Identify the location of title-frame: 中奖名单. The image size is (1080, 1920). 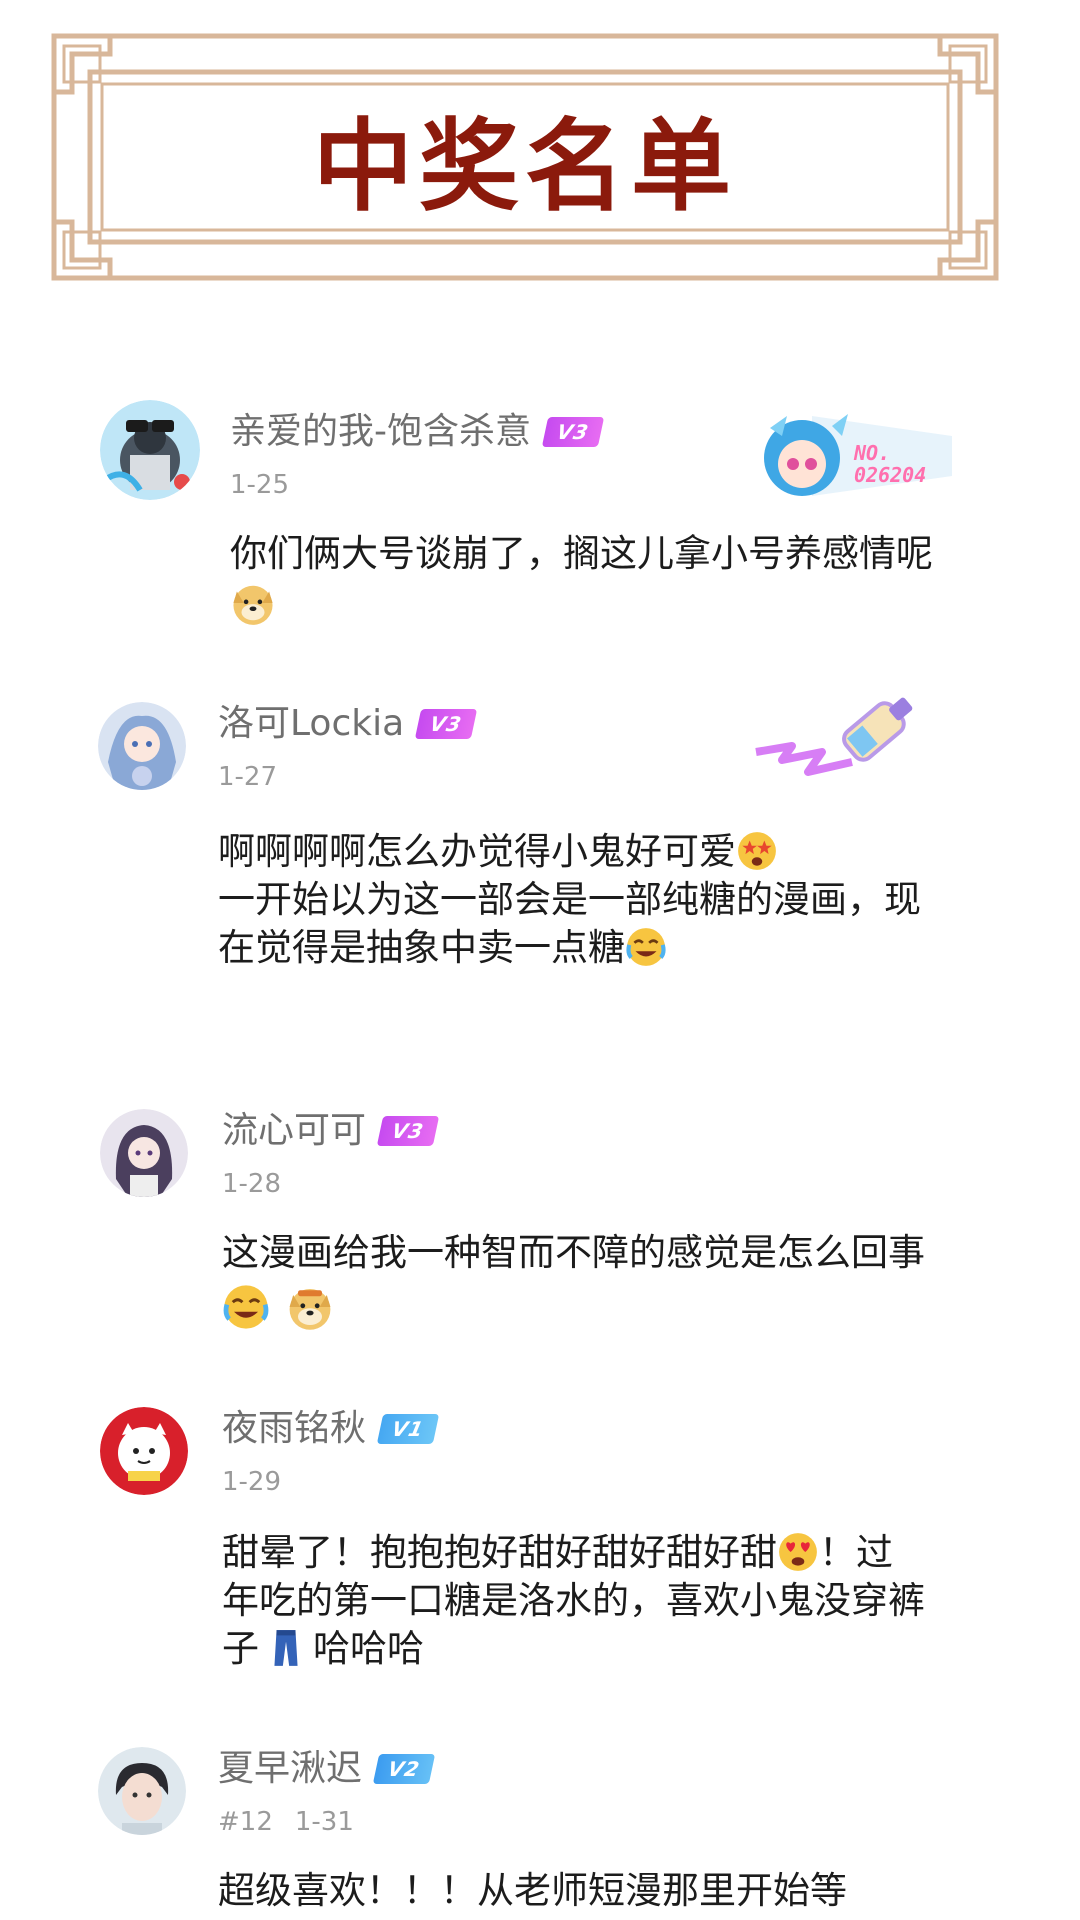
(525, 157).